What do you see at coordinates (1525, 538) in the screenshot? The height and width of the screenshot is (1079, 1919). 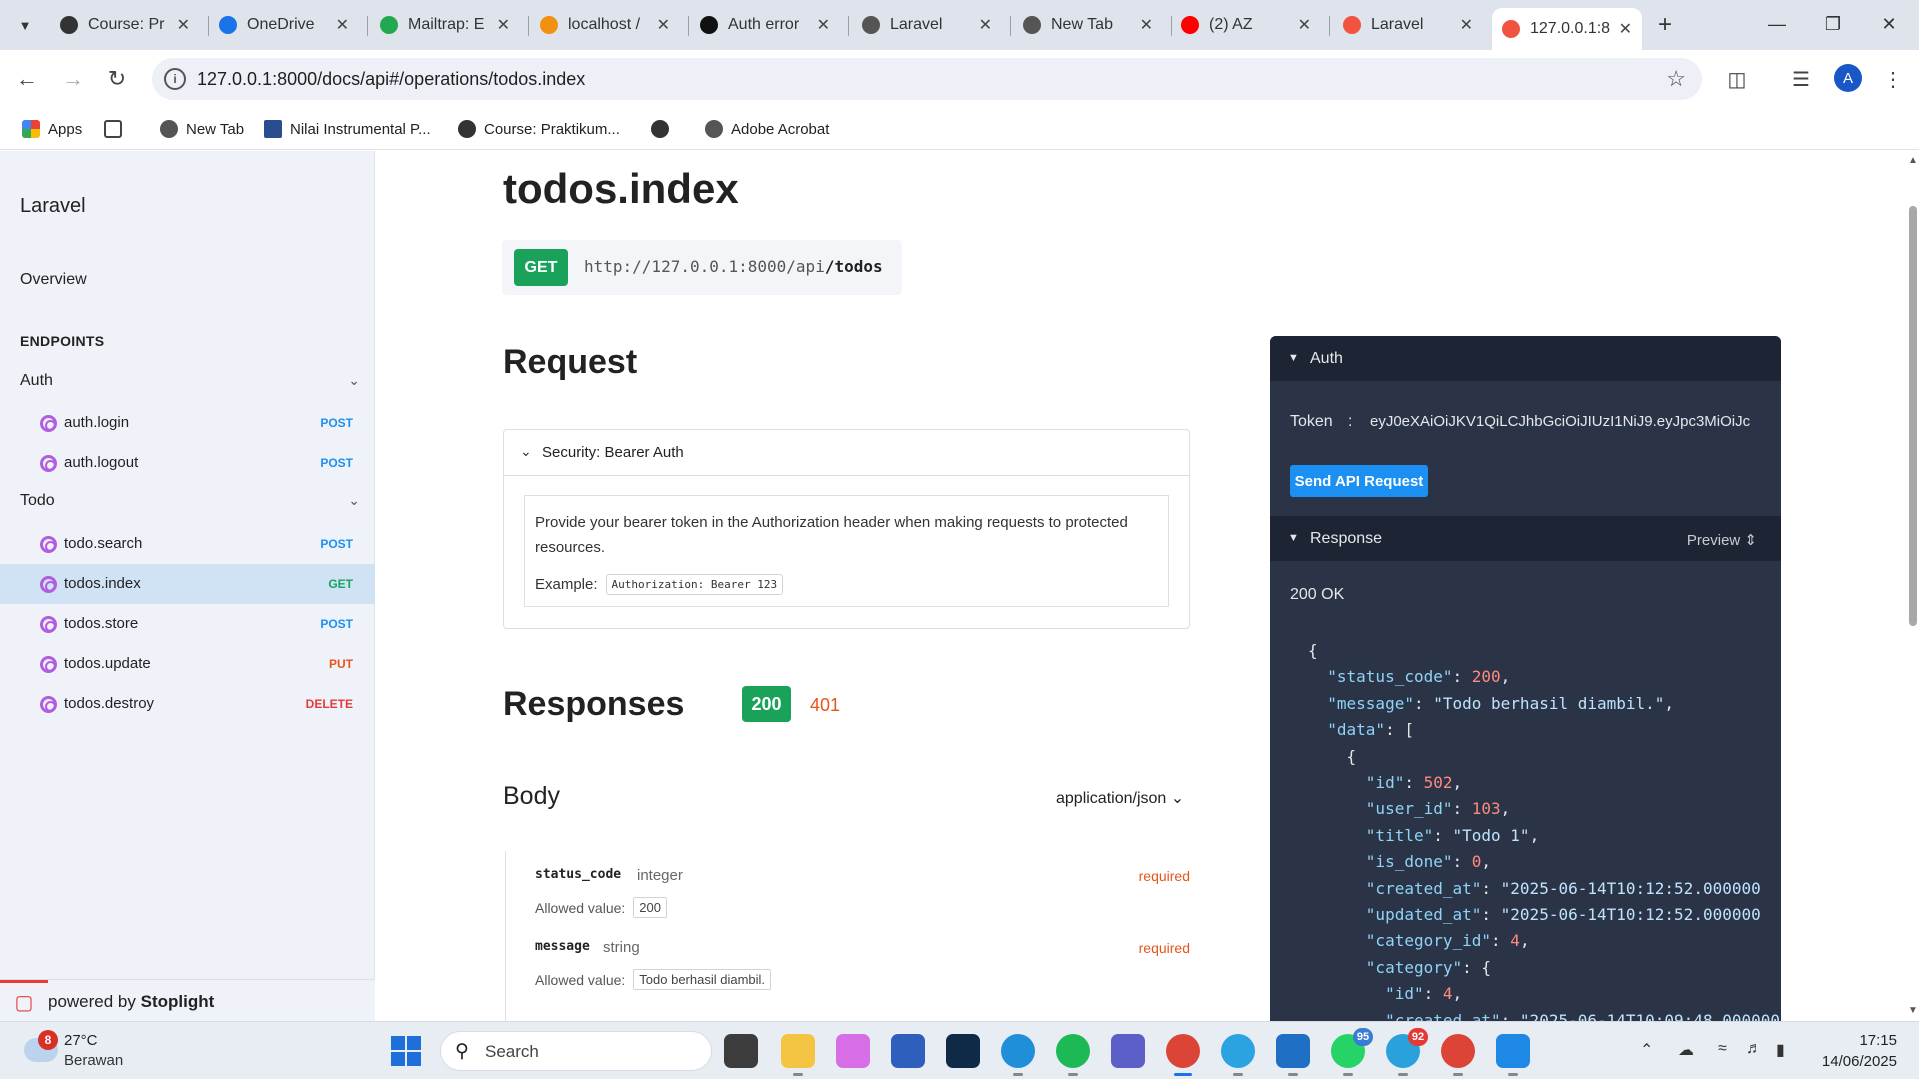 I see `response-section-toggle: ▼ Response Preview ⇕` at bounding box center [1525, 538].